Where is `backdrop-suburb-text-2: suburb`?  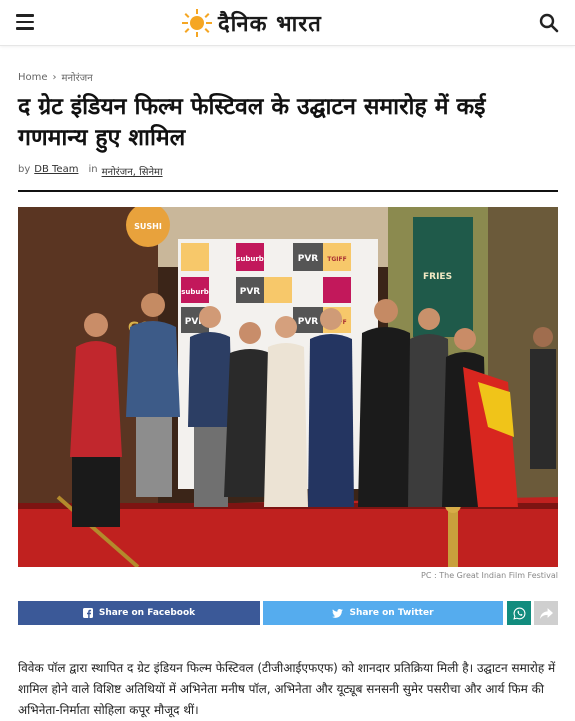 backdrop-suburb-text-2: suburb is located at coordinates (195, 292).